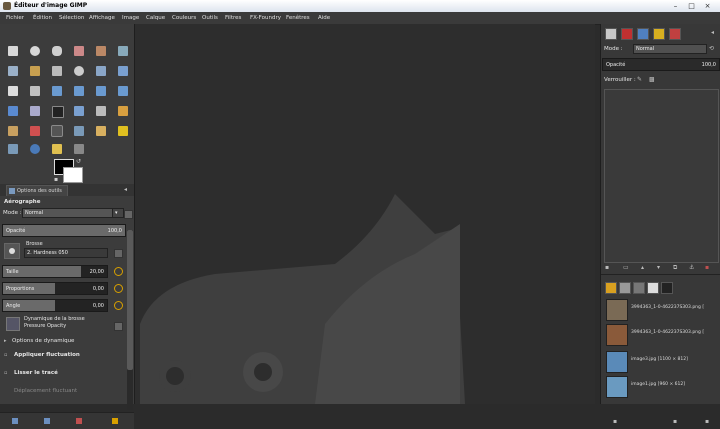 Image resolution: width=720 pixels, height=429 pixels. I want to click on layers-opacity-slider: Opacité 100,0, so click(661, 64).